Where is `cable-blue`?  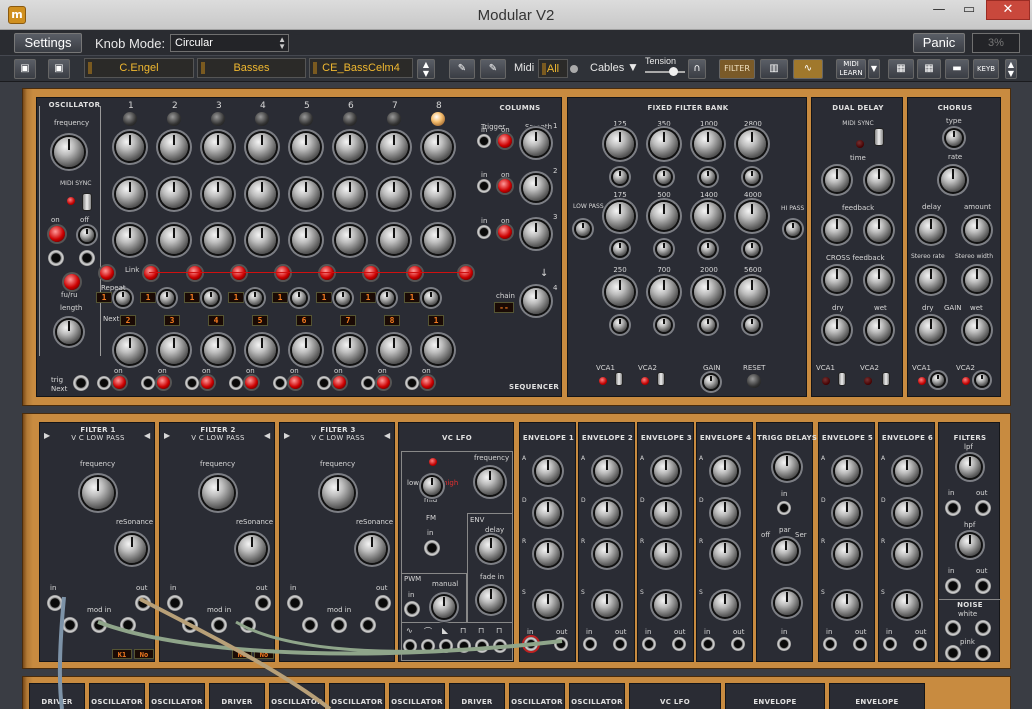
cable-blue is located at coordinates (61, 652).